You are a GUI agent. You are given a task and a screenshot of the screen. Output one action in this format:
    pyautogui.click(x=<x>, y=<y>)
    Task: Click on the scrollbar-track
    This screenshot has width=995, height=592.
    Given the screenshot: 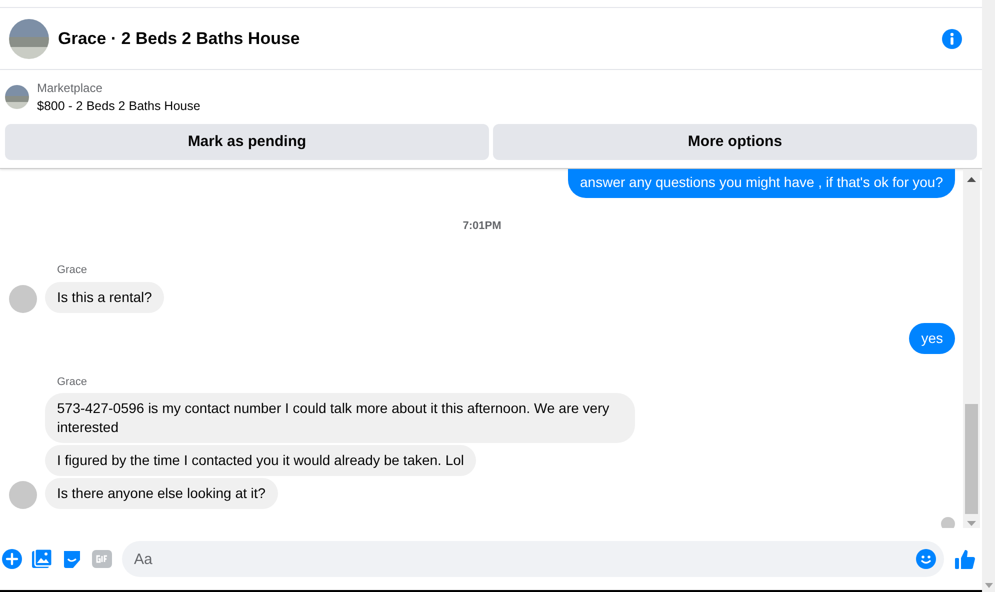 What is the action you would take?
    pyautogui.click(x=971, y=348)
    